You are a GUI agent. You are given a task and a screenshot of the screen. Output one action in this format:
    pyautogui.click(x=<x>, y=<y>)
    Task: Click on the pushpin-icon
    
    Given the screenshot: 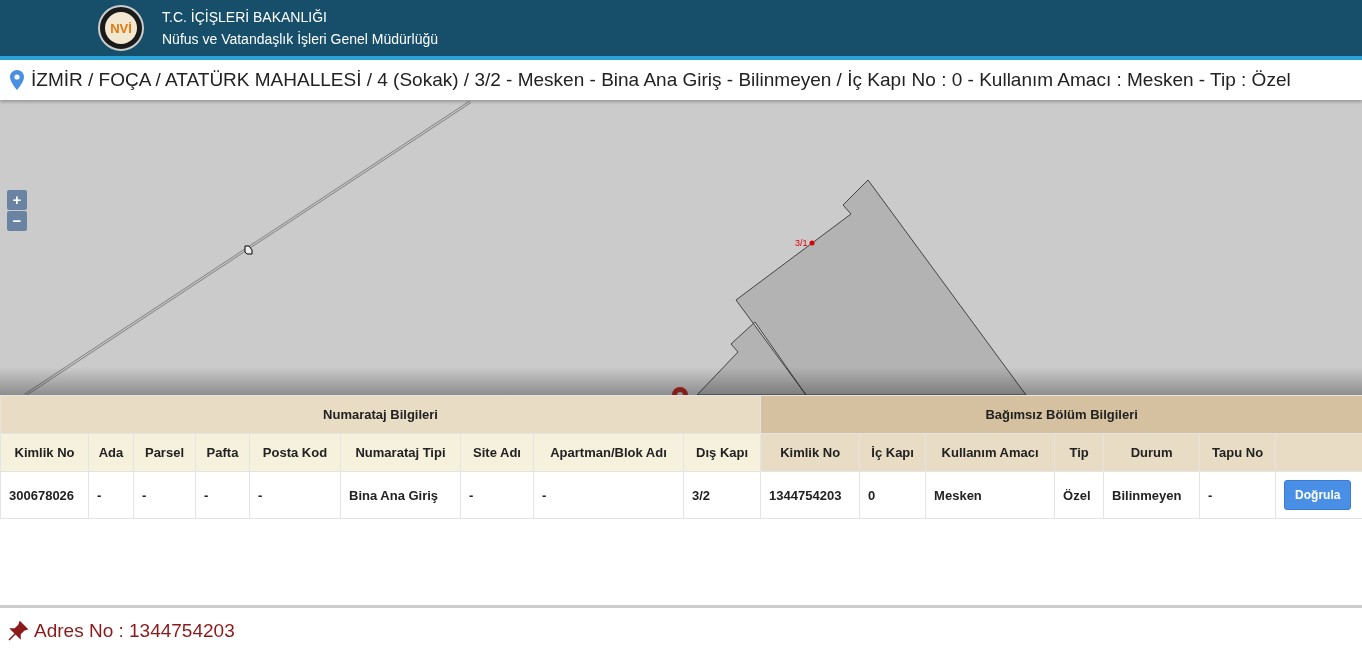 What is the action you would take?
    pyautogui.click(x=18, y=631)
    